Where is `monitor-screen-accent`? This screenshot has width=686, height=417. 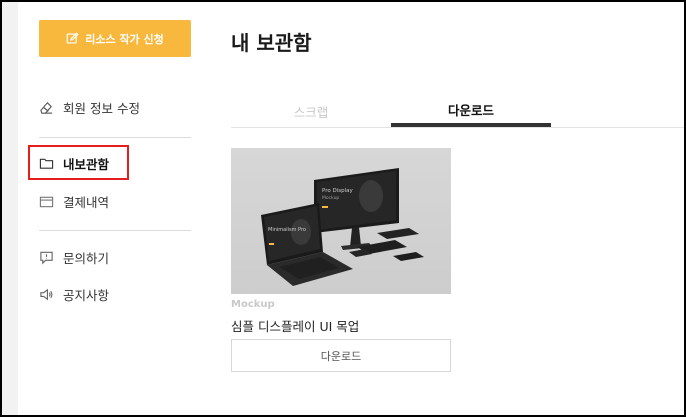 monitor-screen-accent is located at coordinates (325, 207).